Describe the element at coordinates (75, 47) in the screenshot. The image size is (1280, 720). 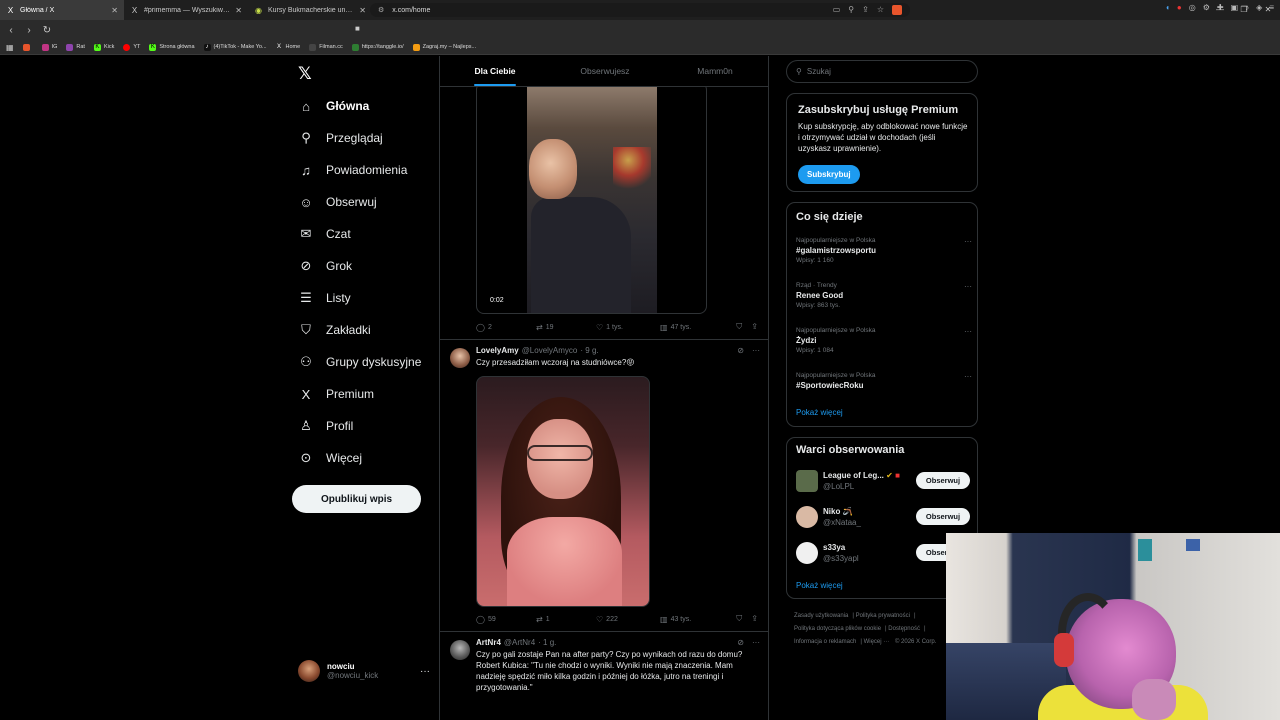
I see `bookmark-item: Rat` at that location.